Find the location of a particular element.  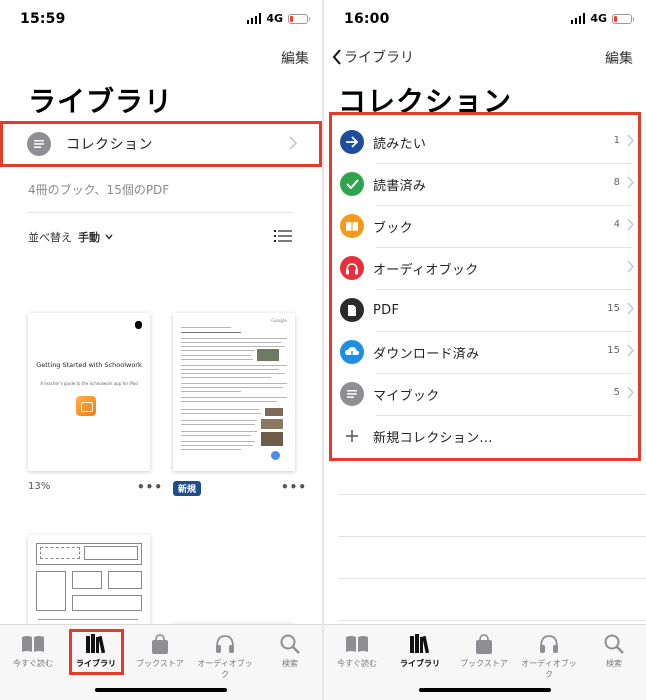

list-view-icon is located at coordinates (283, 236).